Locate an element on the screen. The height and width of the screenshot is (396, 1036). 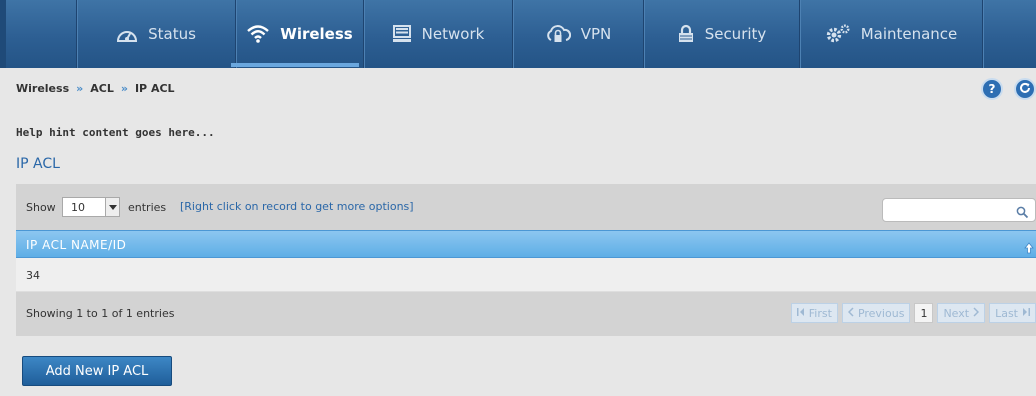
nav-item-network: Network is located at coordinates (438, 34).